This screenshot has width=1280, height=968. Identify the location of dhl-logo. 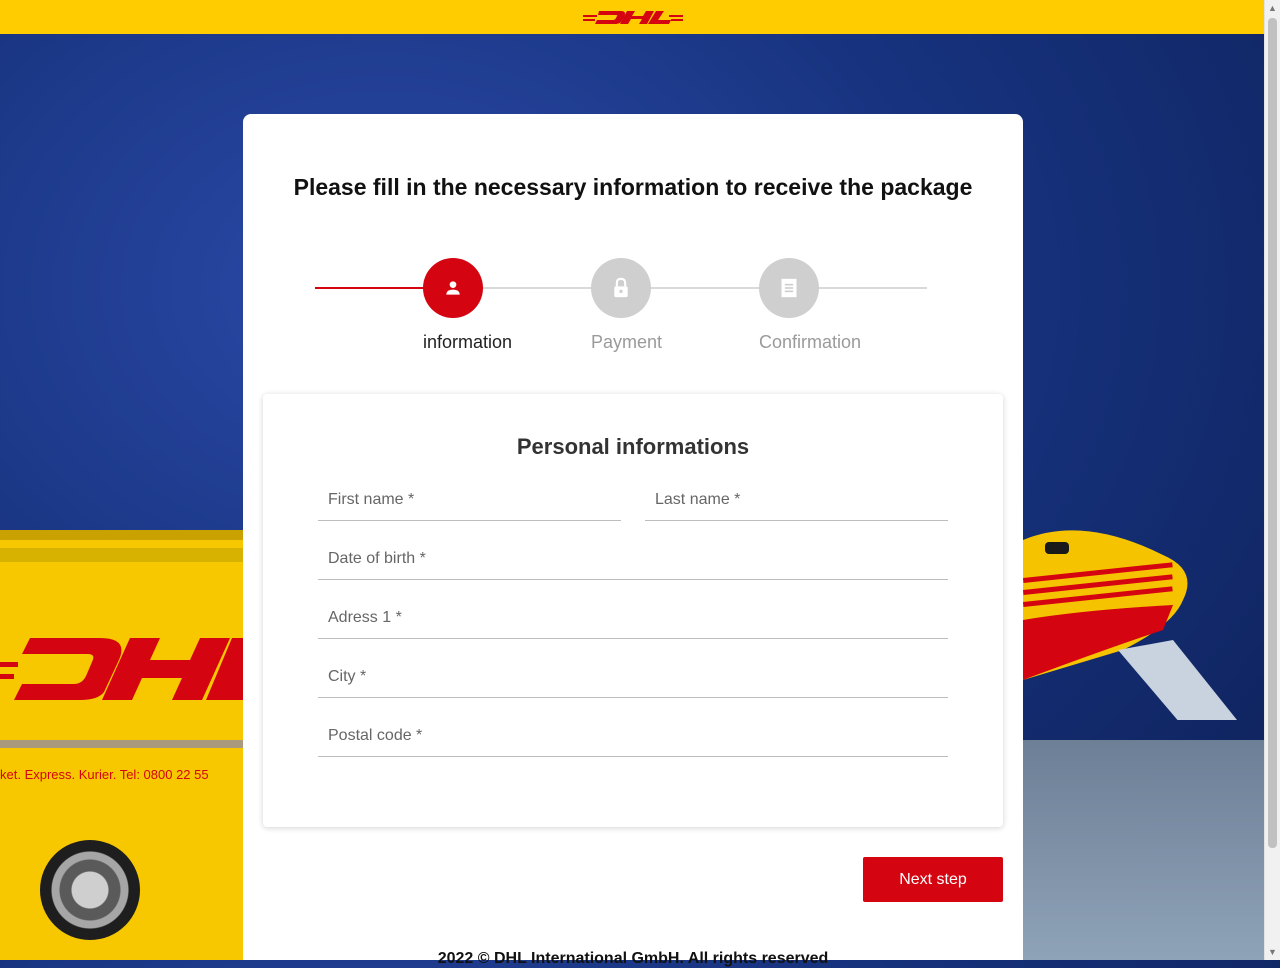
(632, 17).